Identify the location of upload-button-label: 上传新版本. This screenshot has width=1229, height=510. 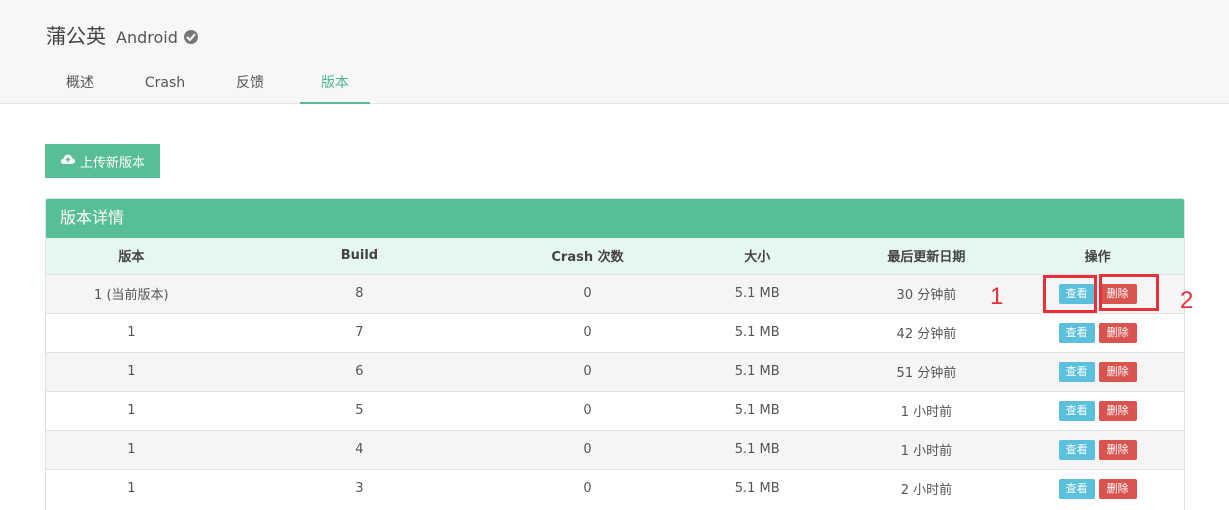
(112, 163).